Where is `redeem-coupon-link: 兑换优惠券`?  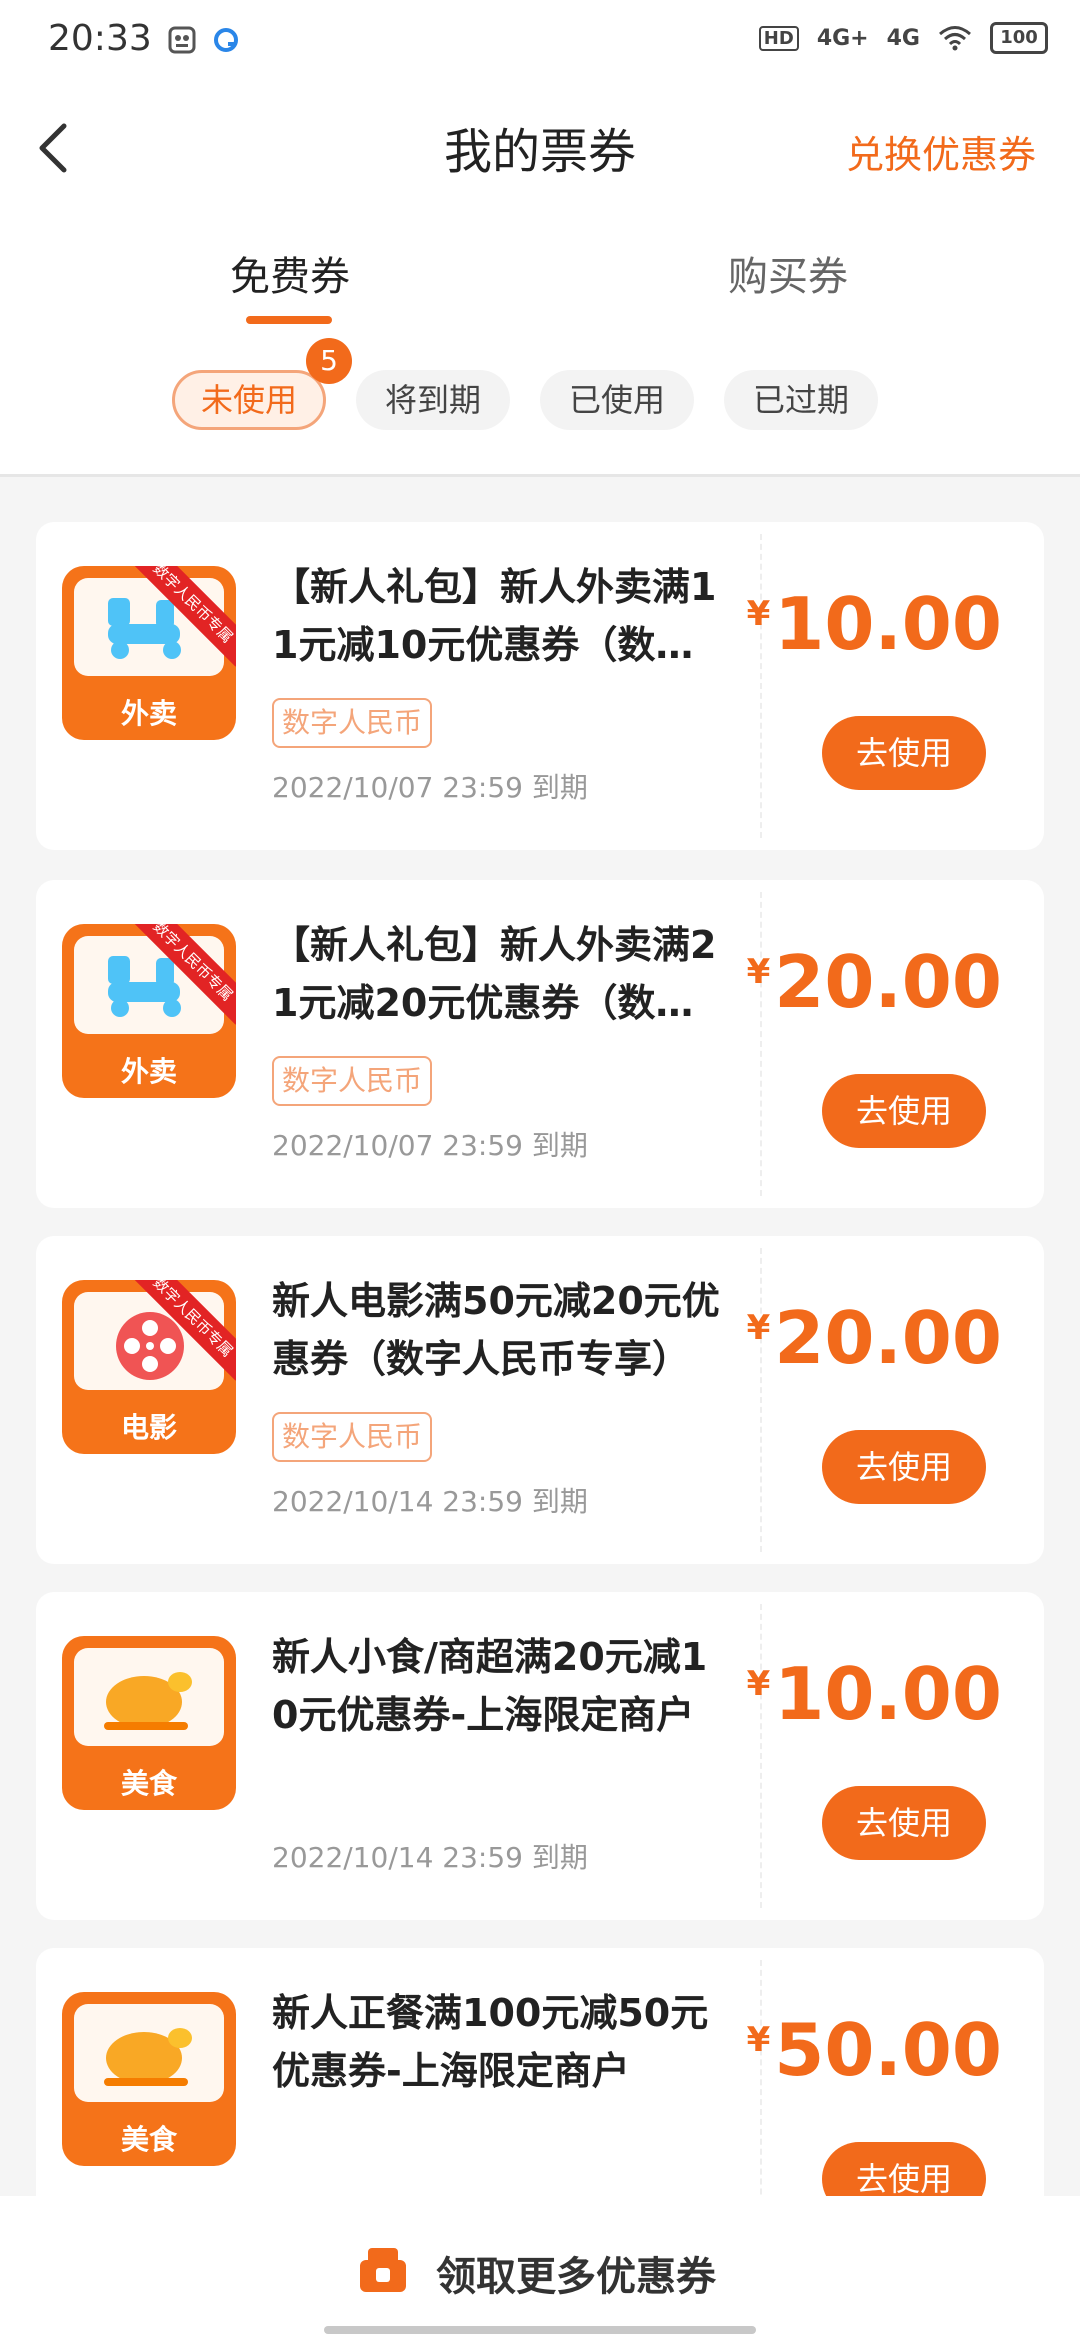
redeem-coupon-link: 兑换优惠券 is located at coordinates (941, 151).